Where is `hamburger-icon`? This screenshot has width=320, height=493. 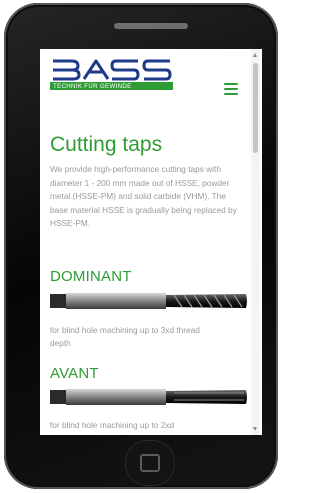 hamburger-icon is located at coordinates (231, 84).